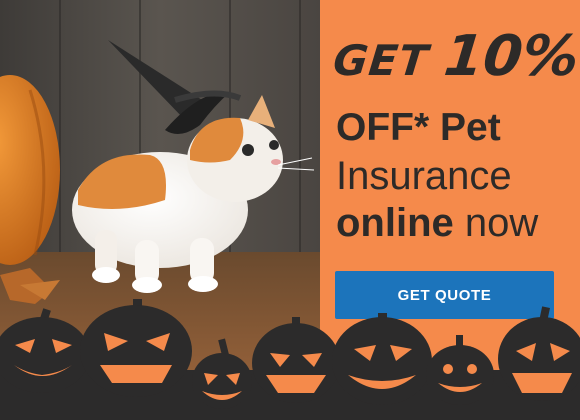 The width and height of the screenshot is (580, 420). What do you see at coordinates (381, 60) in the screenshot?
I see `headline-get: GET` at bounding box center [381, 60].